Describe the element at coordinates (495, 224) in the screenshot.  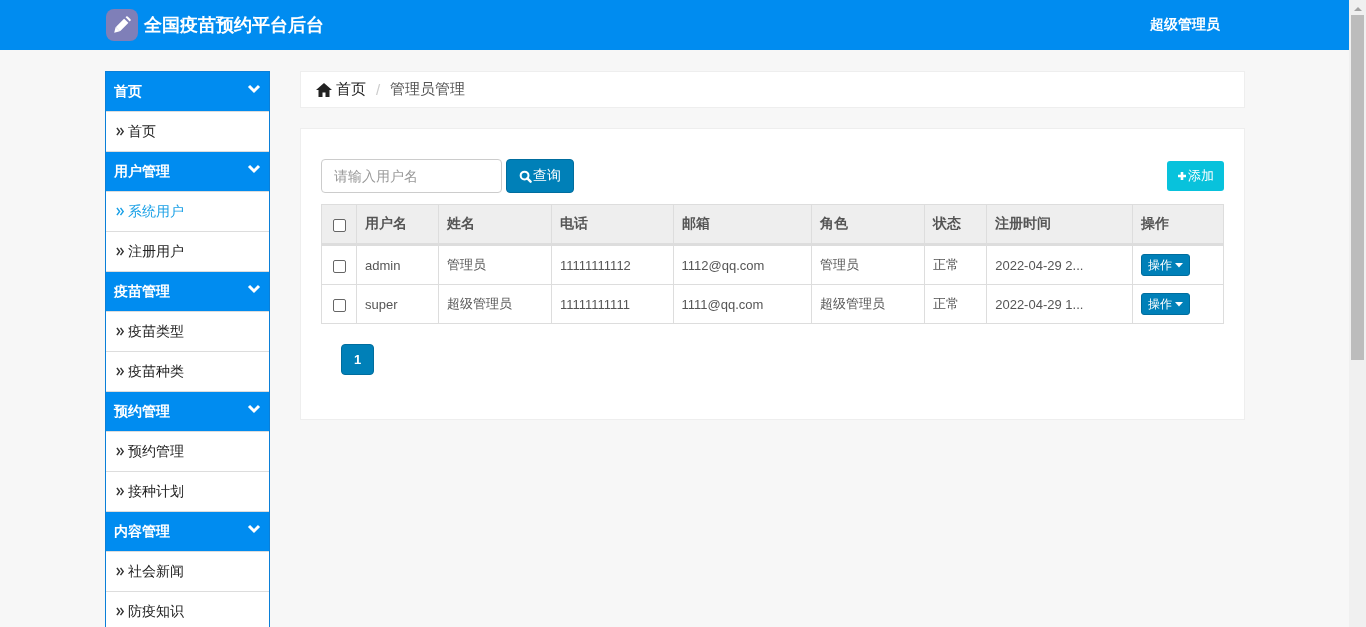
I see `column-header: 姓名` at that location.